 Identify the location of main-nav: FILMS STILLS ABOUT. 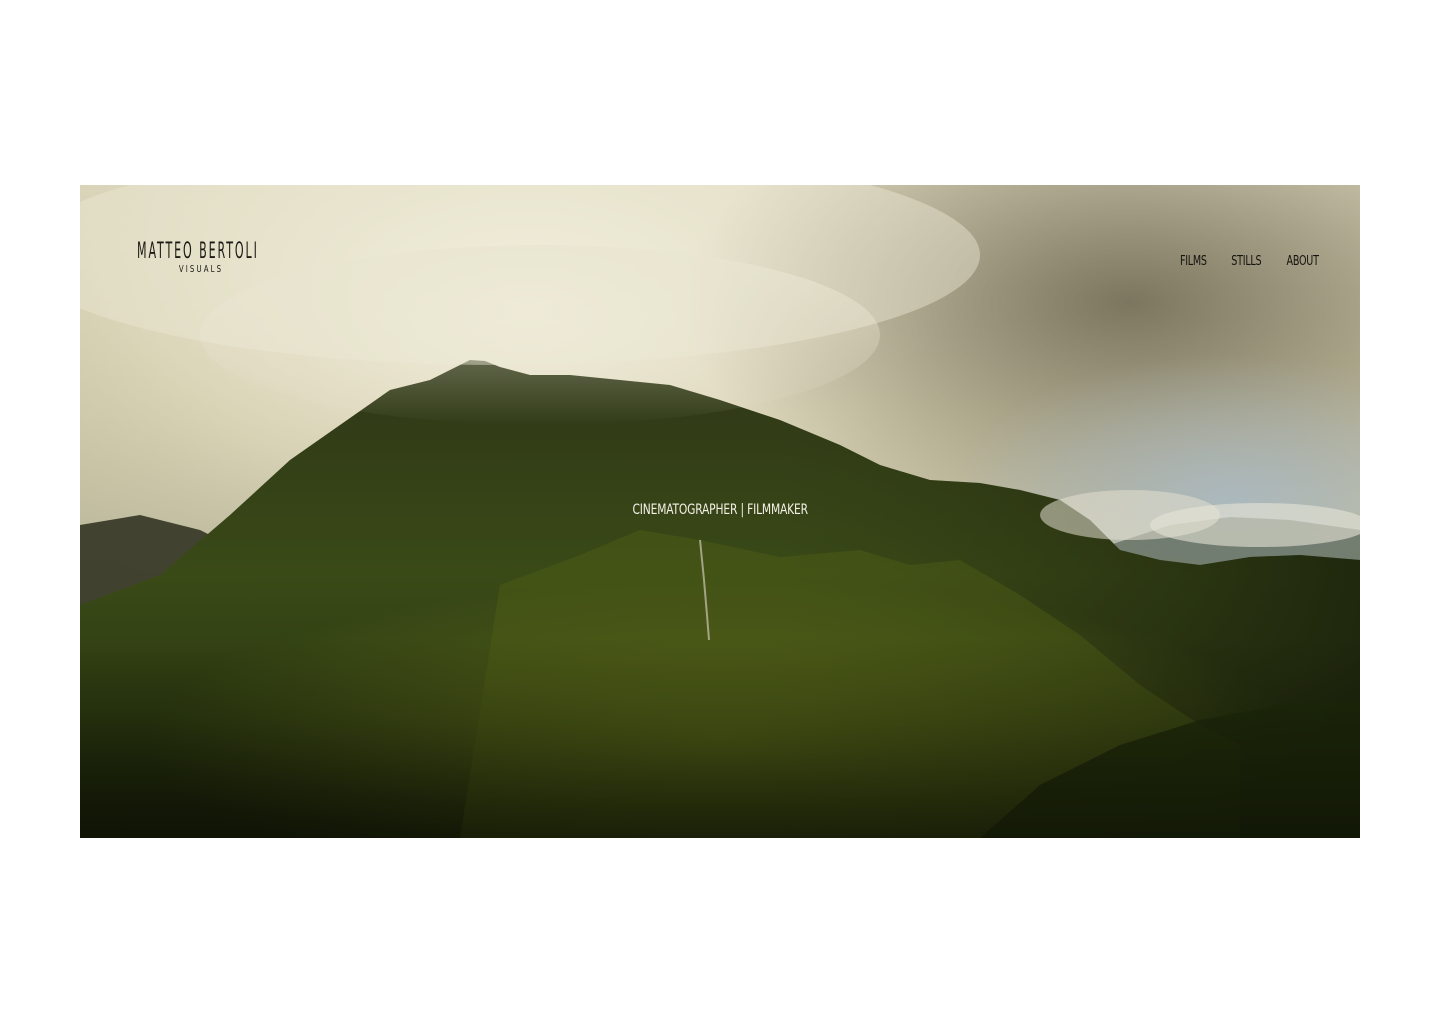
(1249, 261).